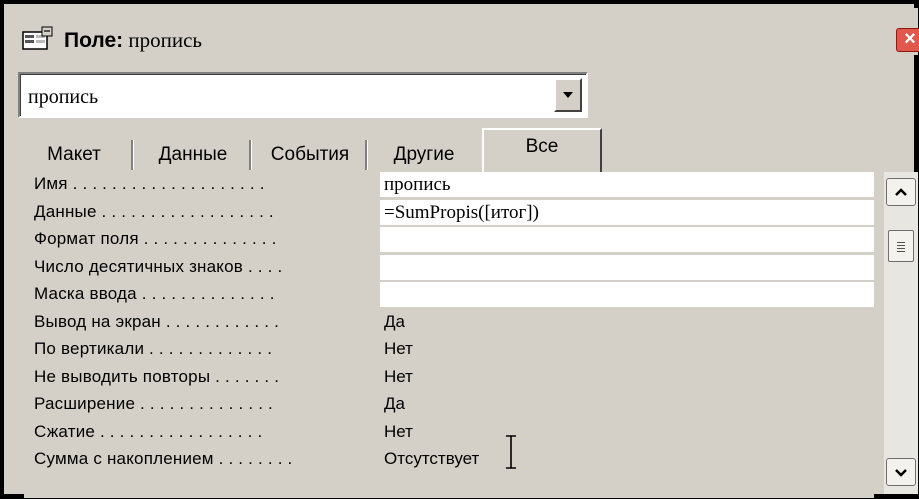 This screenshot has width=919, height=499. I want to click on property-label: По вертикали . . . . . . . . . . . . ., so click(153, 348).